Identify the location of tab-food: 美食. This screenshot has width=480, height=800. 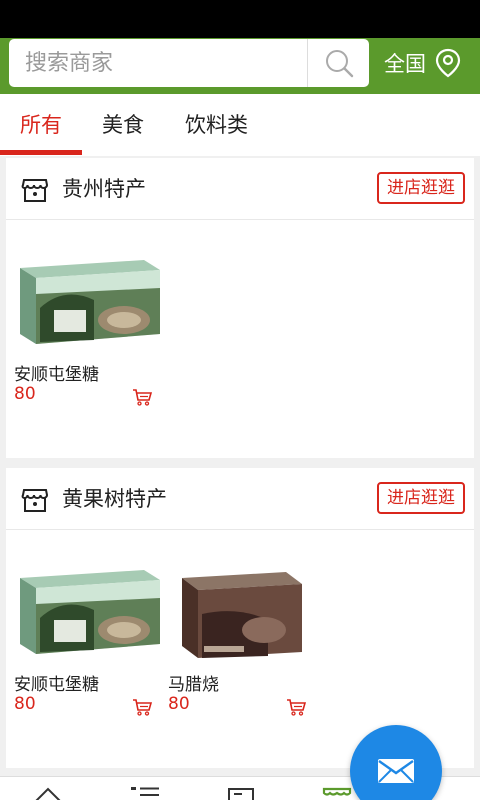
(123, 125).